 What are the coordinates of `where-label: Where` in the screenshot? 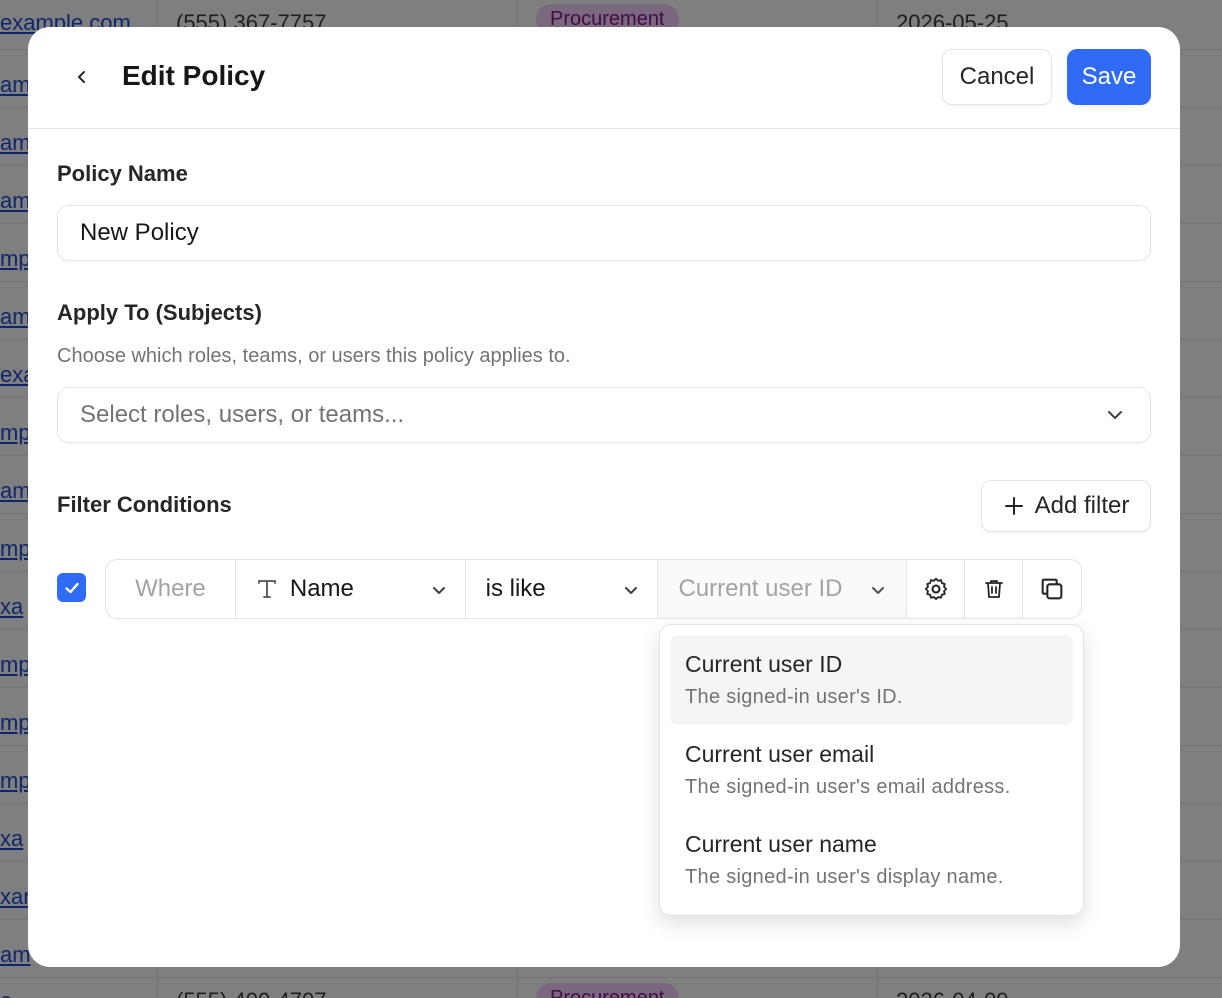 It's located at (171, 589).